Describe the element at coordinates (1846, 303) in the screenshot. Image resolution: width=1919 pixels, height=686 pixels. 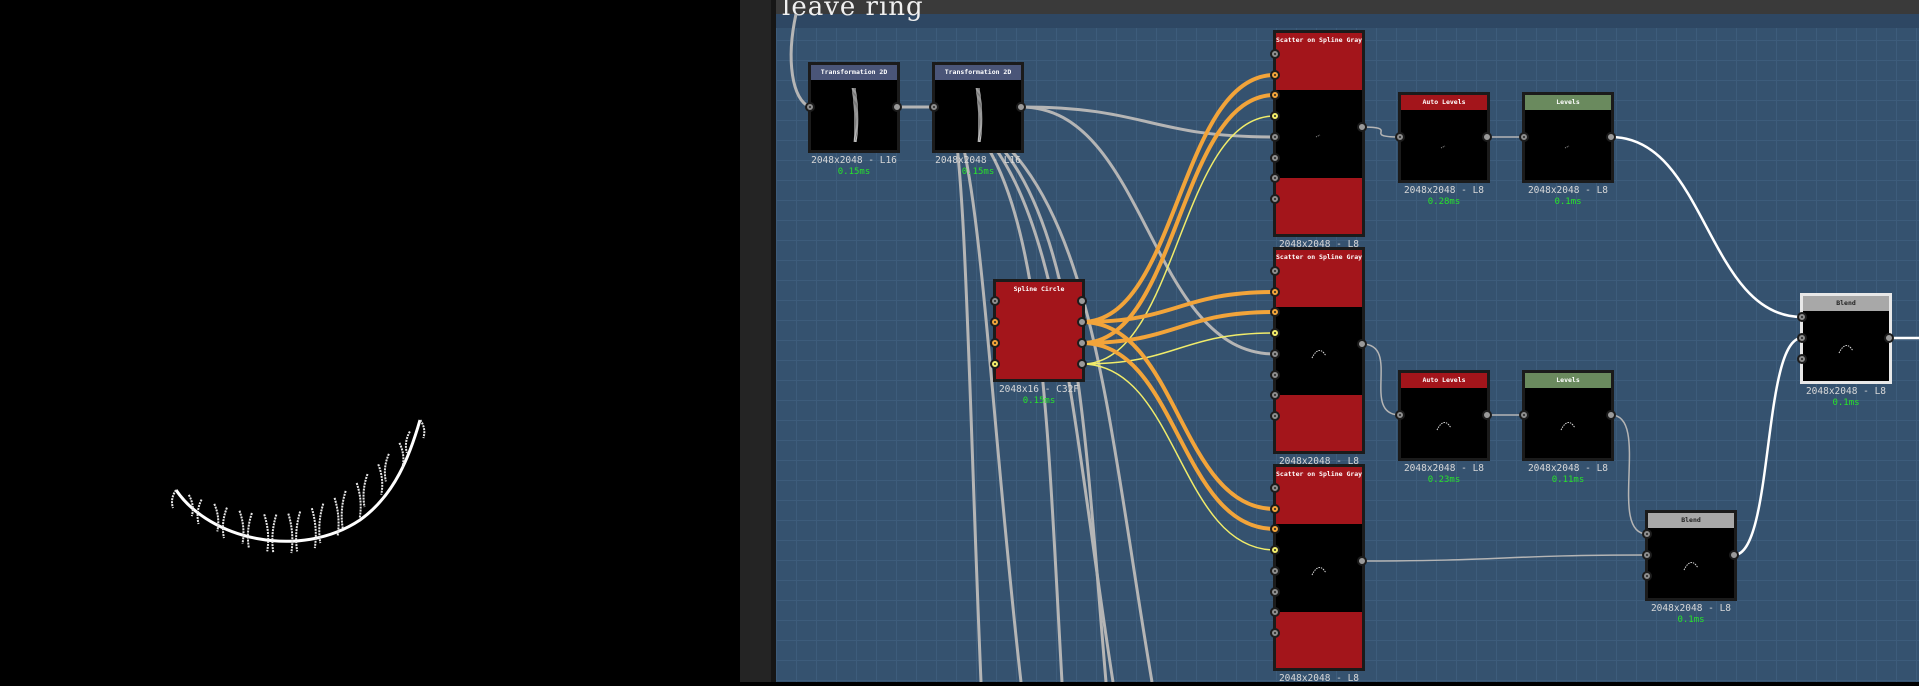
I see `node-title: Blend` at that location.